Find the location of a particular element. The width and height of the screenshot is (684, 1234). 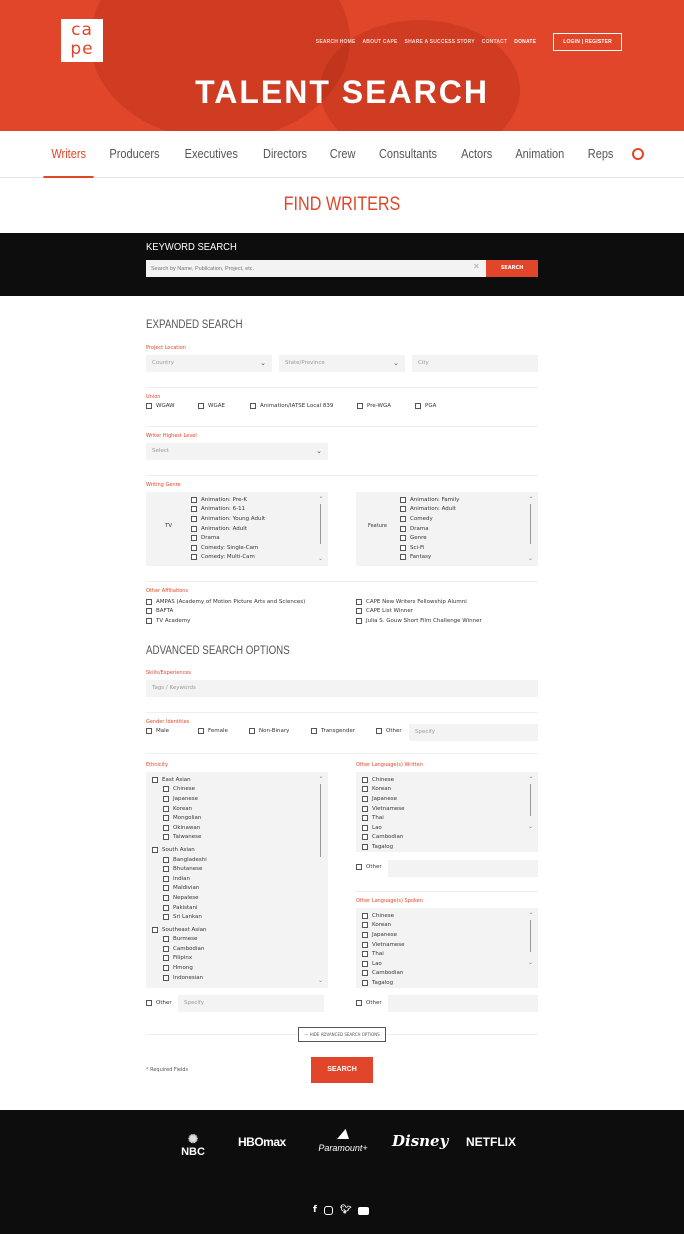

tab-directors: Directors is located at coordinates (285, 154).